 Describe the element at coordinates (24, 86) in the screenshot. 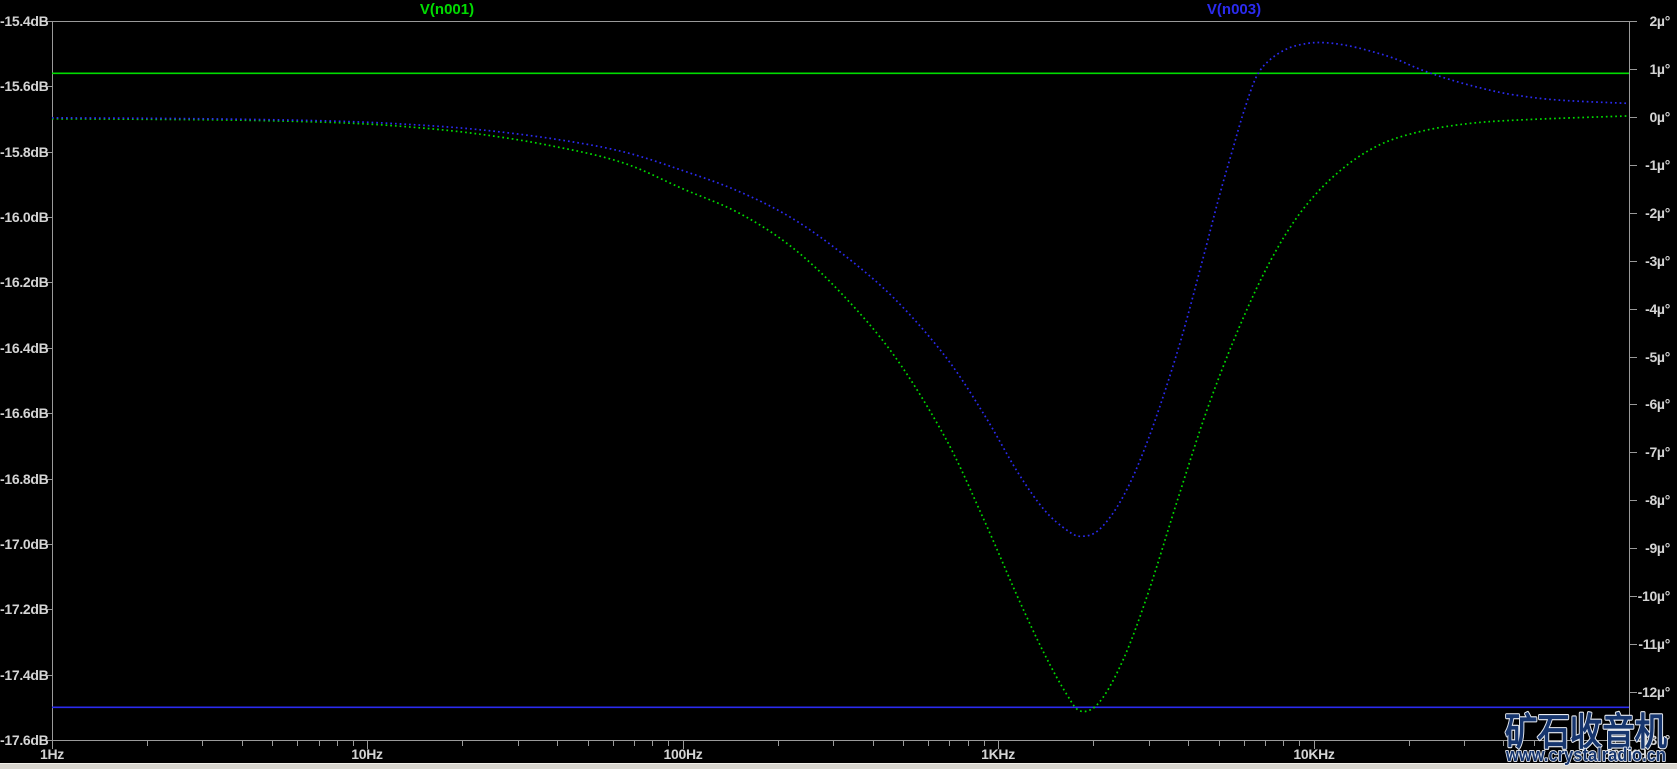

I see `y-left-tick-label: -15.6dB` at that location.